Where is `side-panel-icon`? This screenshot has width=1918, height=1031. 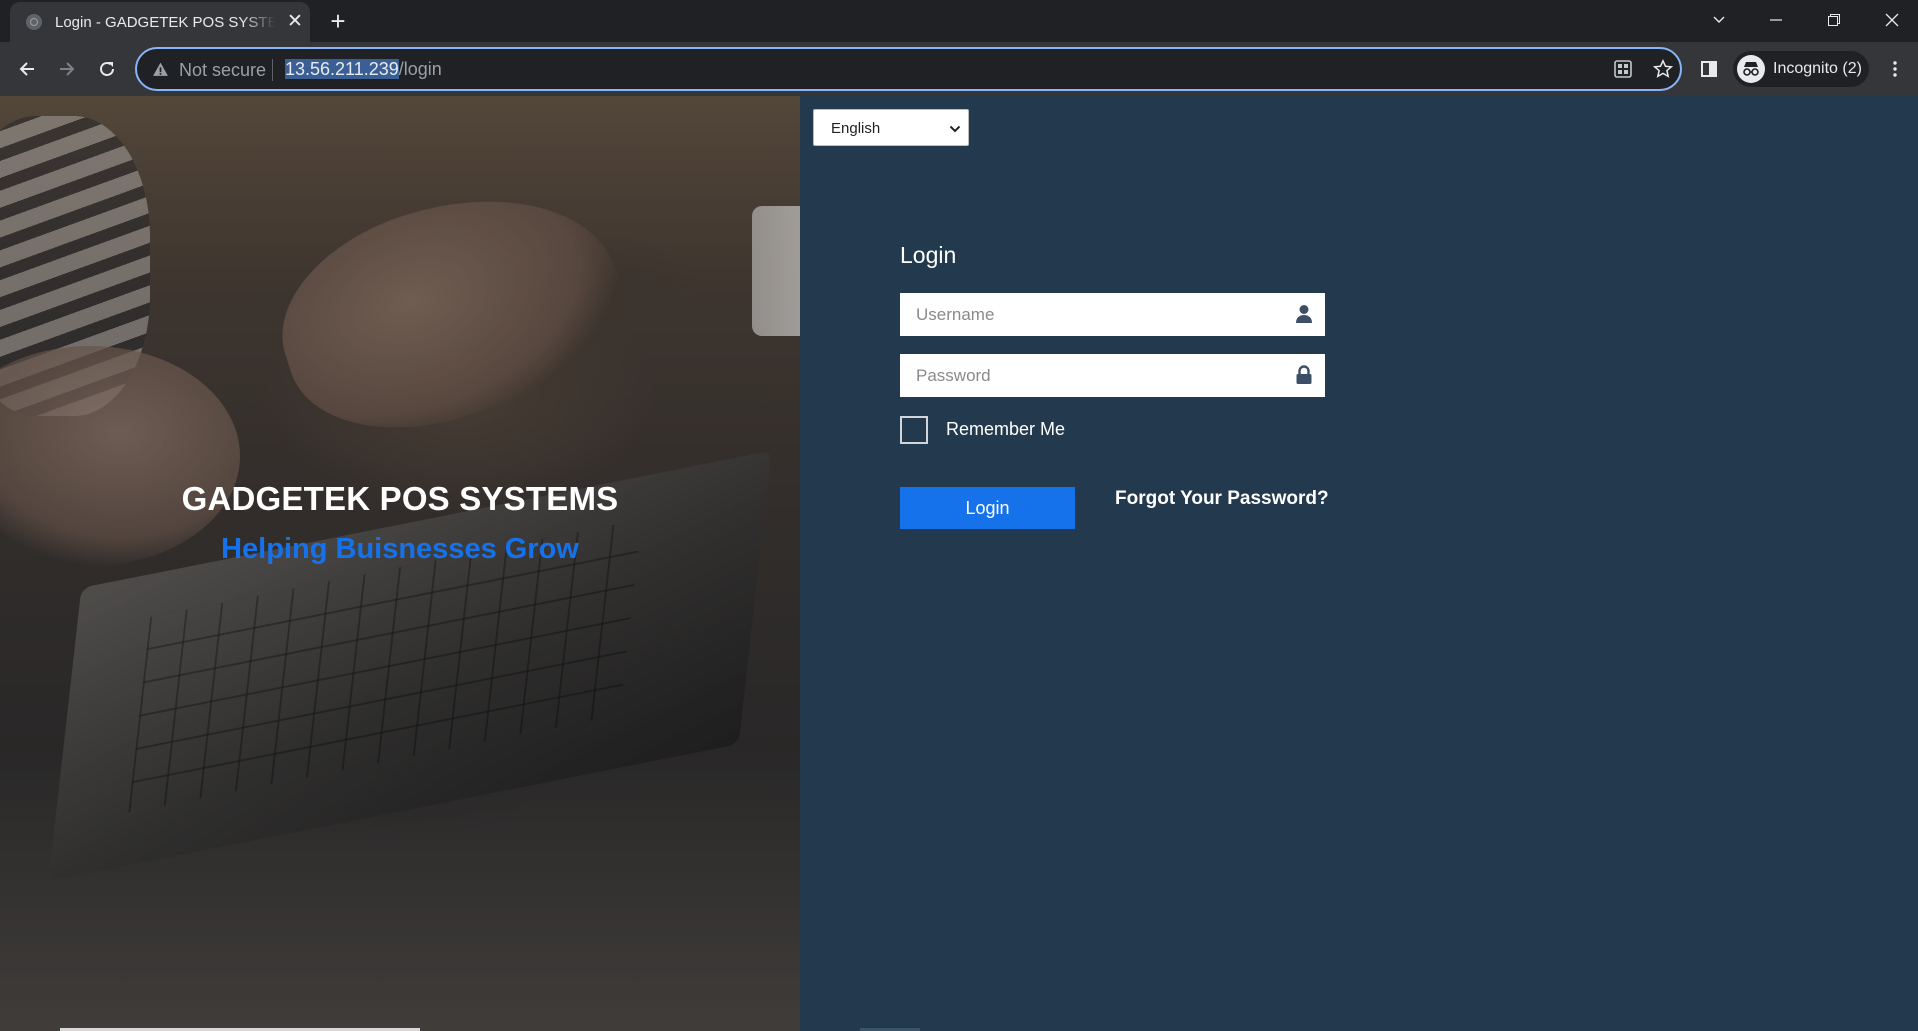 side-panel-icon is located at coordinates (1709, 69).